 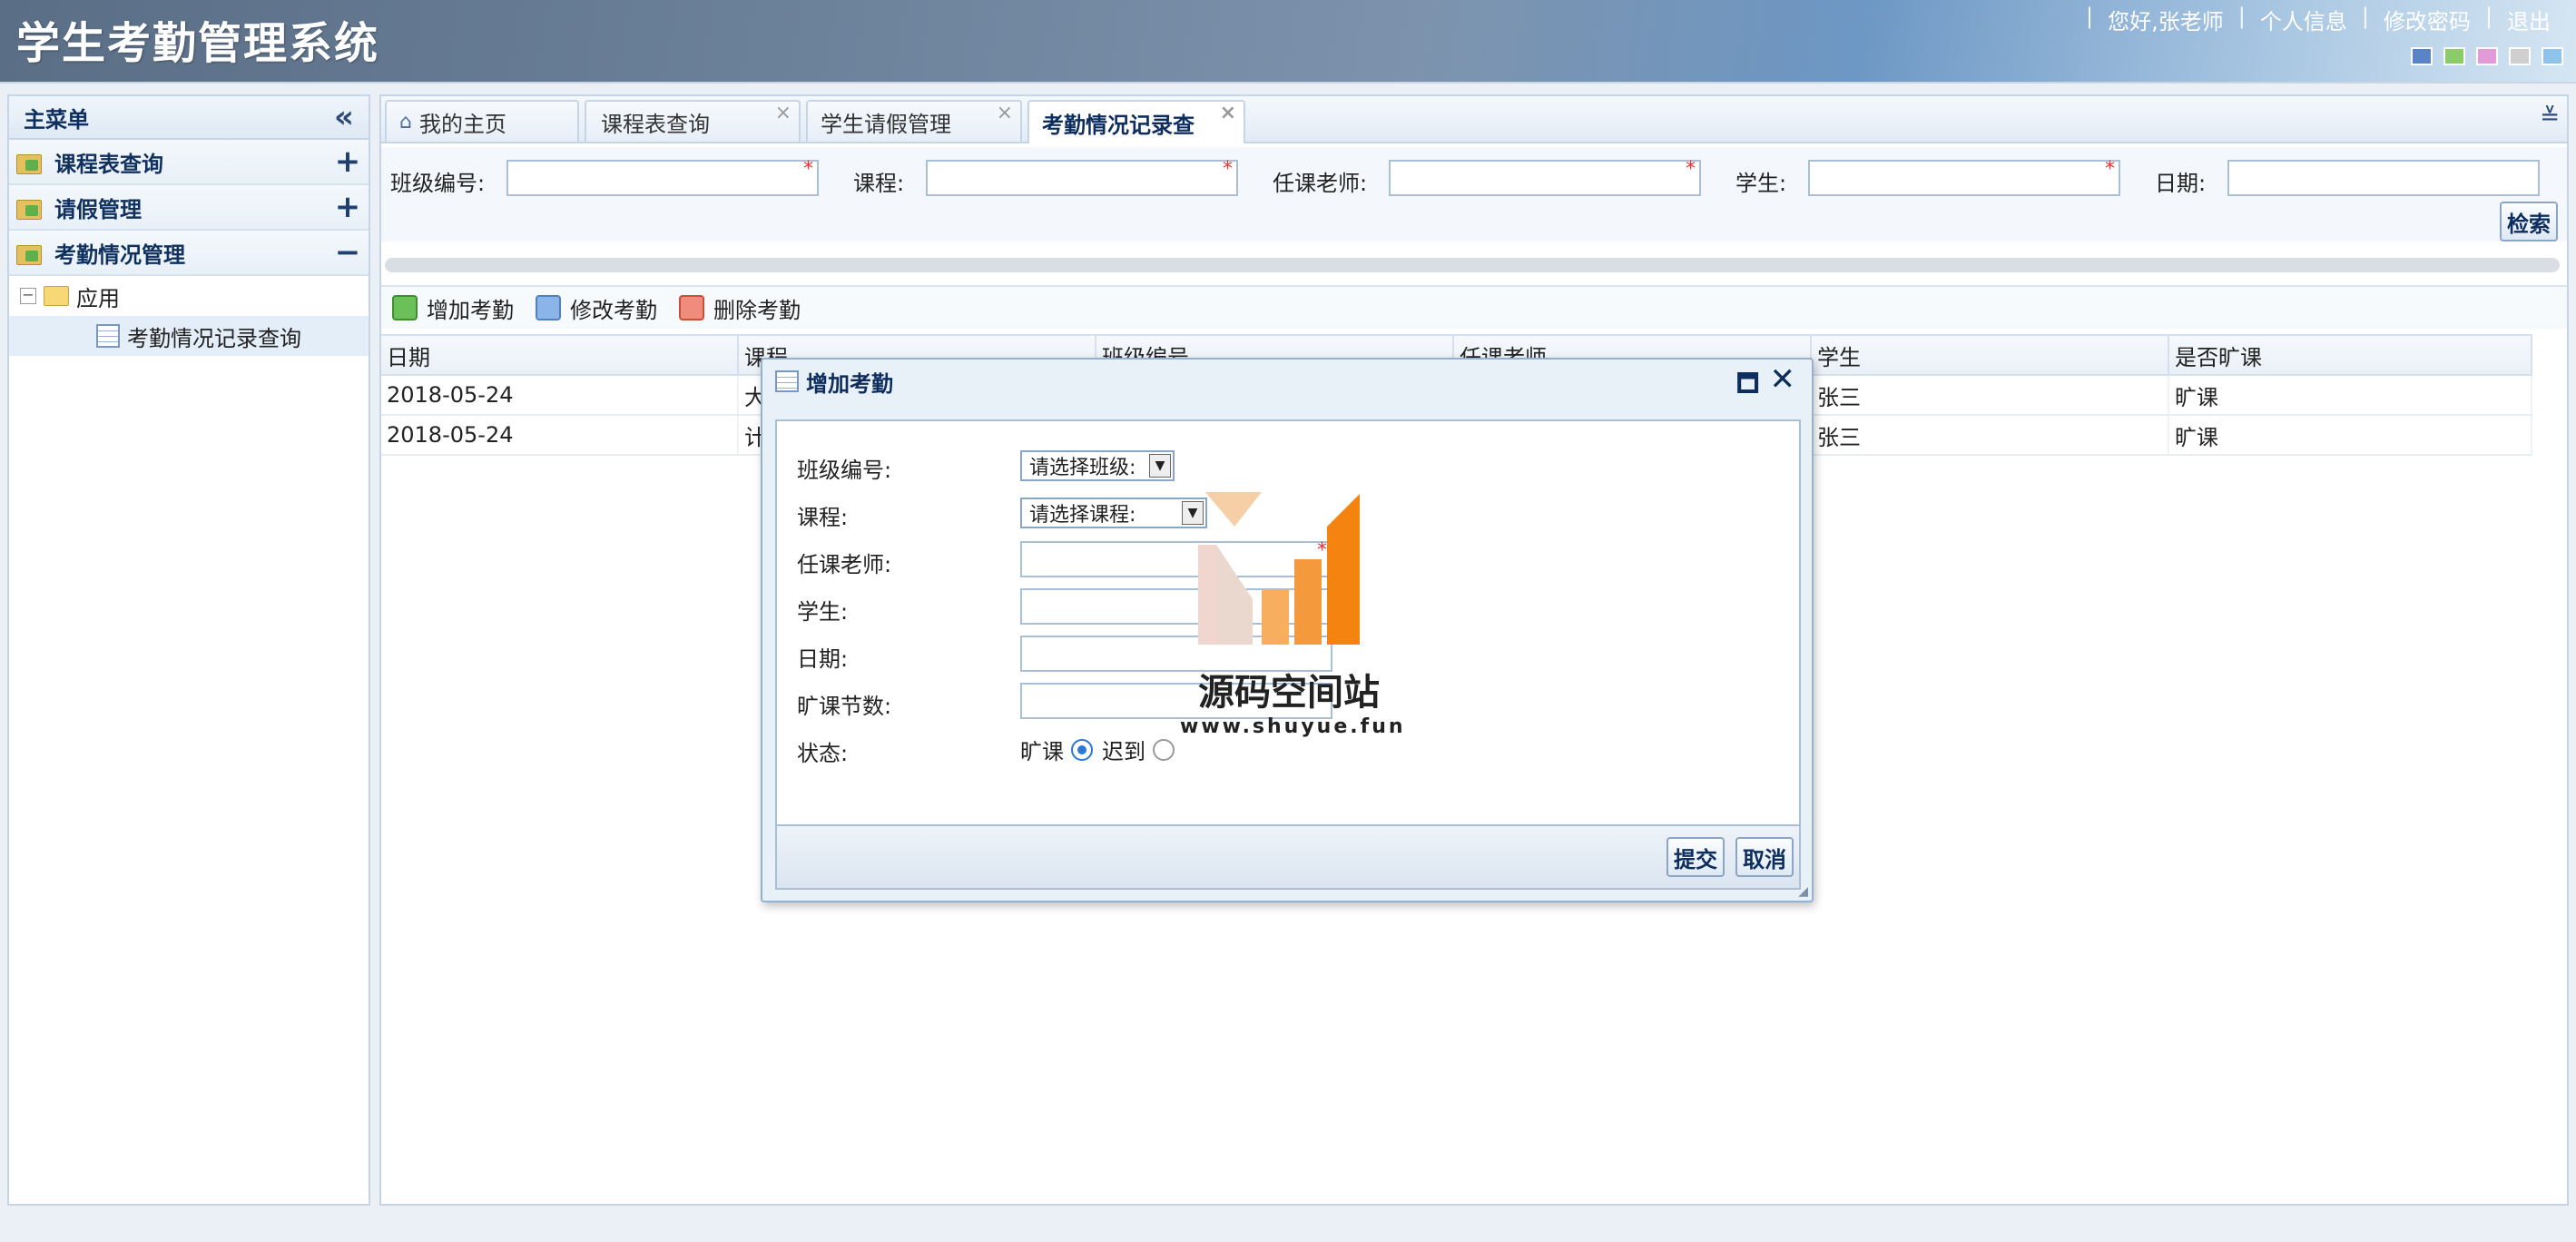 I want to click on grid-file-icon, so click(x=108, y=336).